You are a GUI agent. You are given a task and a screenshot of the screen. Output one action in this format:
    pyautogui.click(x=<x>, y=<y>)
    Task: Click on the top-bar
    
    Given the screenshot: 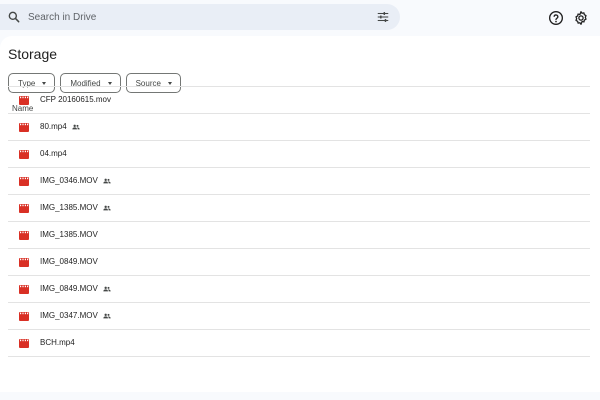 What is the action you would take?
    pyautogui.click(x=300, y=18)
    